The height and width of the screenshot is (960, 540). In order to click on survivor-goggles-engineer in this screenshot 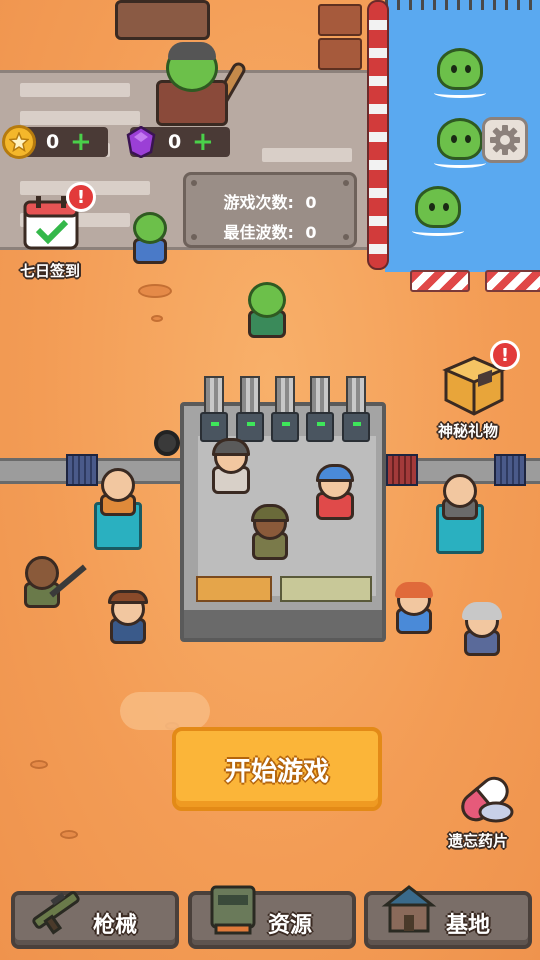, I will do `click(134, 619)`.